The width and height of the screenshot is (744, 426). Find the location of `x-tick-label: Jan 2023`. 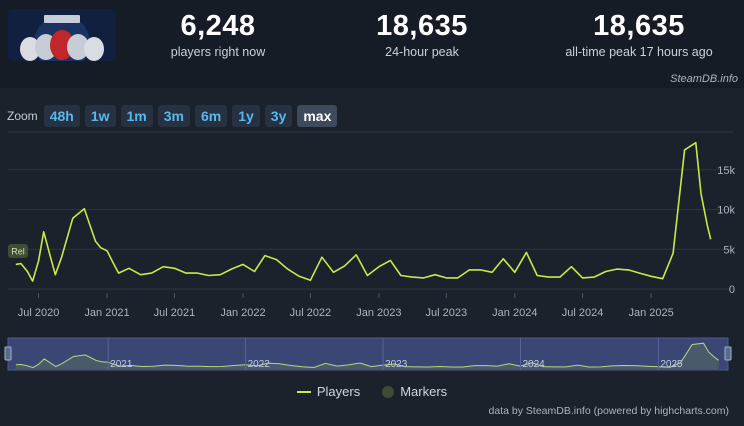

x-tick-label: Jan 2023 is located at coordinates (378, 313).